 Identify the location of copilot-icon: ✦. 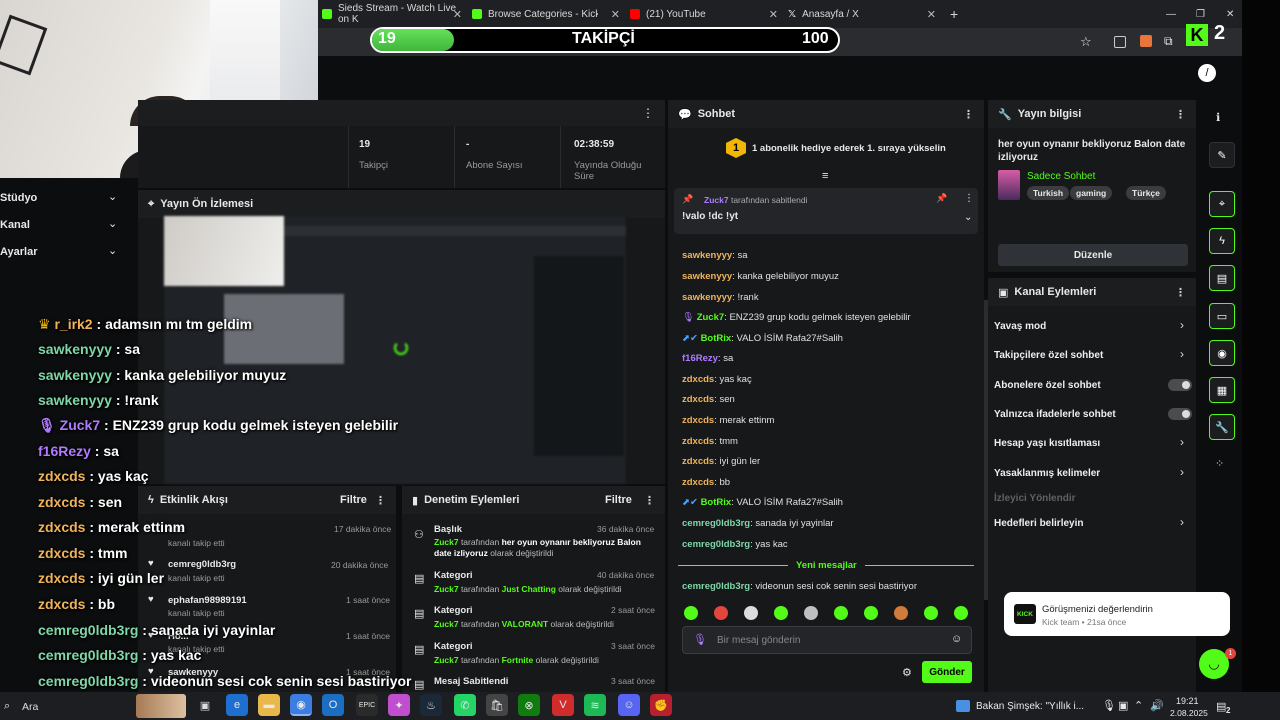
(399, 705).